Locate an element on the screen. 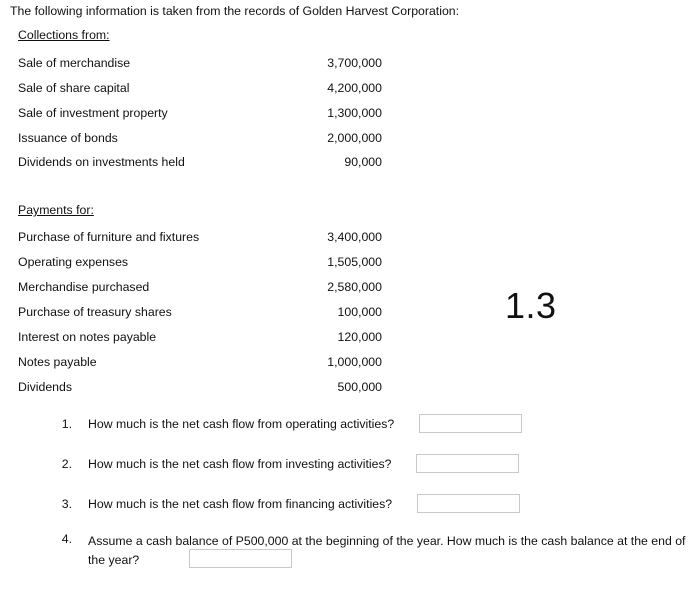 The width and height of the screenshot is (700, 589). collections-row-amount-1: 3,700,000 is located at coordinates (354, 63).